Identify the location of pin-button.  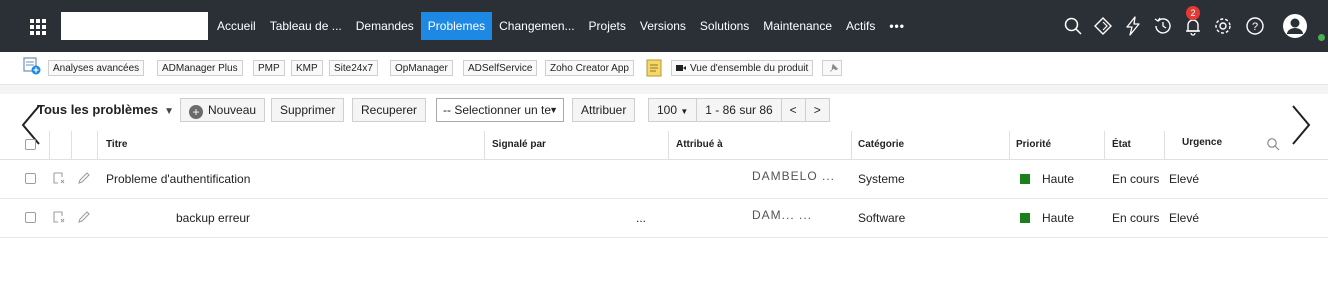
(832, 68).